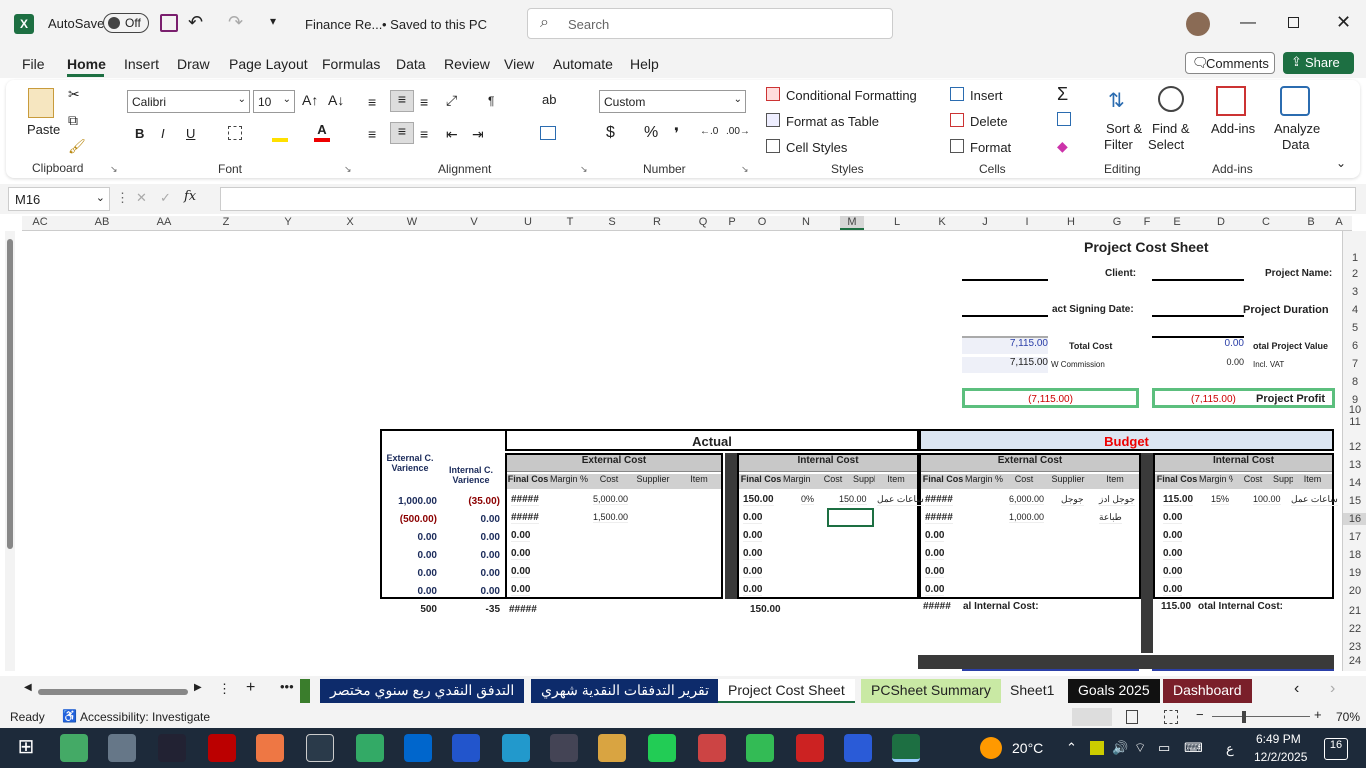 The image size is (1366, 768). Describe the element at coordinates (808, 499) in the screenshot. I see `actual-internal-cell: 0%` at that location.